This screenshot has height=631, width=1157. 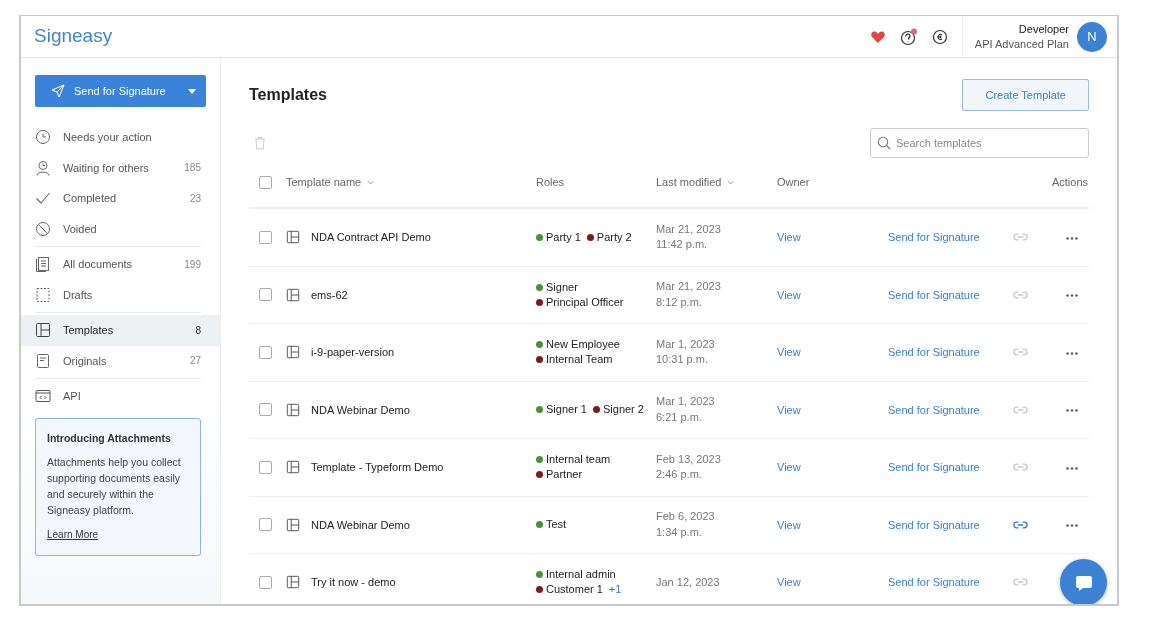 What do you see at coordinates (579, 359) in the screenshot?
I see `role-name: Internal Team` at bounding box center [579, 359].